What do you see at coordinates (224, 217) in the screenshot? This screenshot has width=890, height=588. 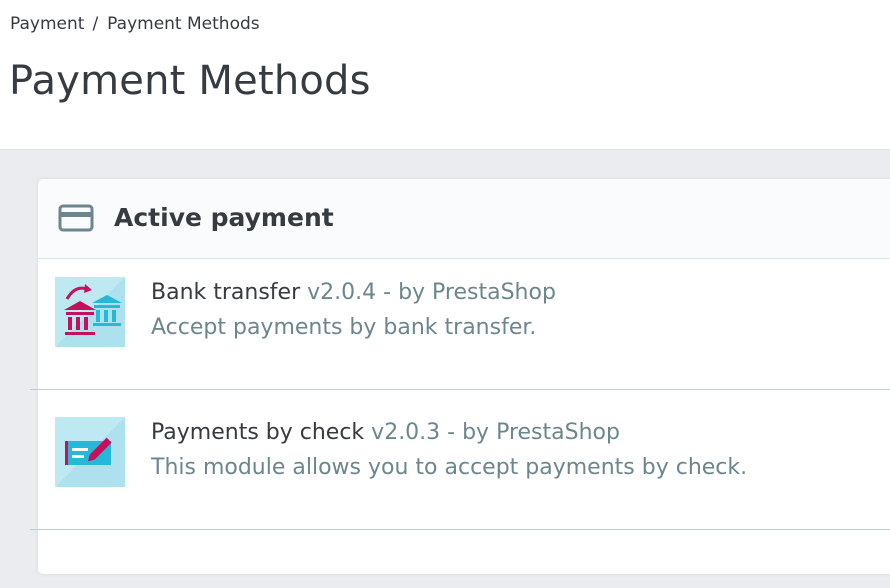 I see `card-title: Active payment` at bounding box center [224, 217].